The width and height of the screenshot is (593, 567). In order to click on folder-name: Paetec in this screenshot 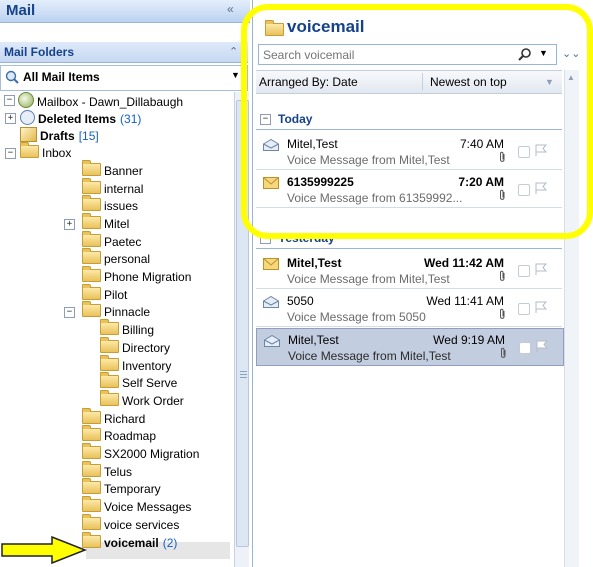, I will do `click(123, 241)`.